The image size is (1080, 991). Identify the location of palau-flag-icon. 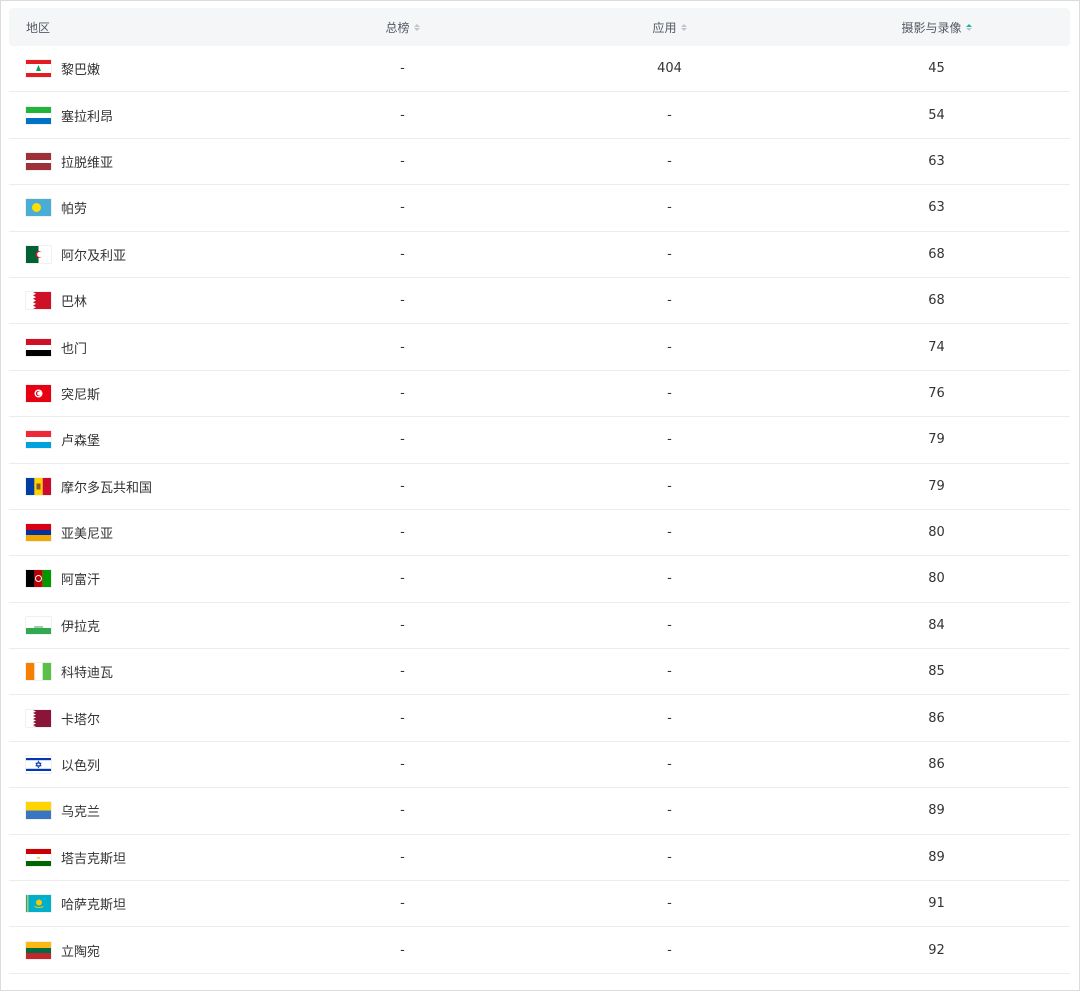
(38, 208).